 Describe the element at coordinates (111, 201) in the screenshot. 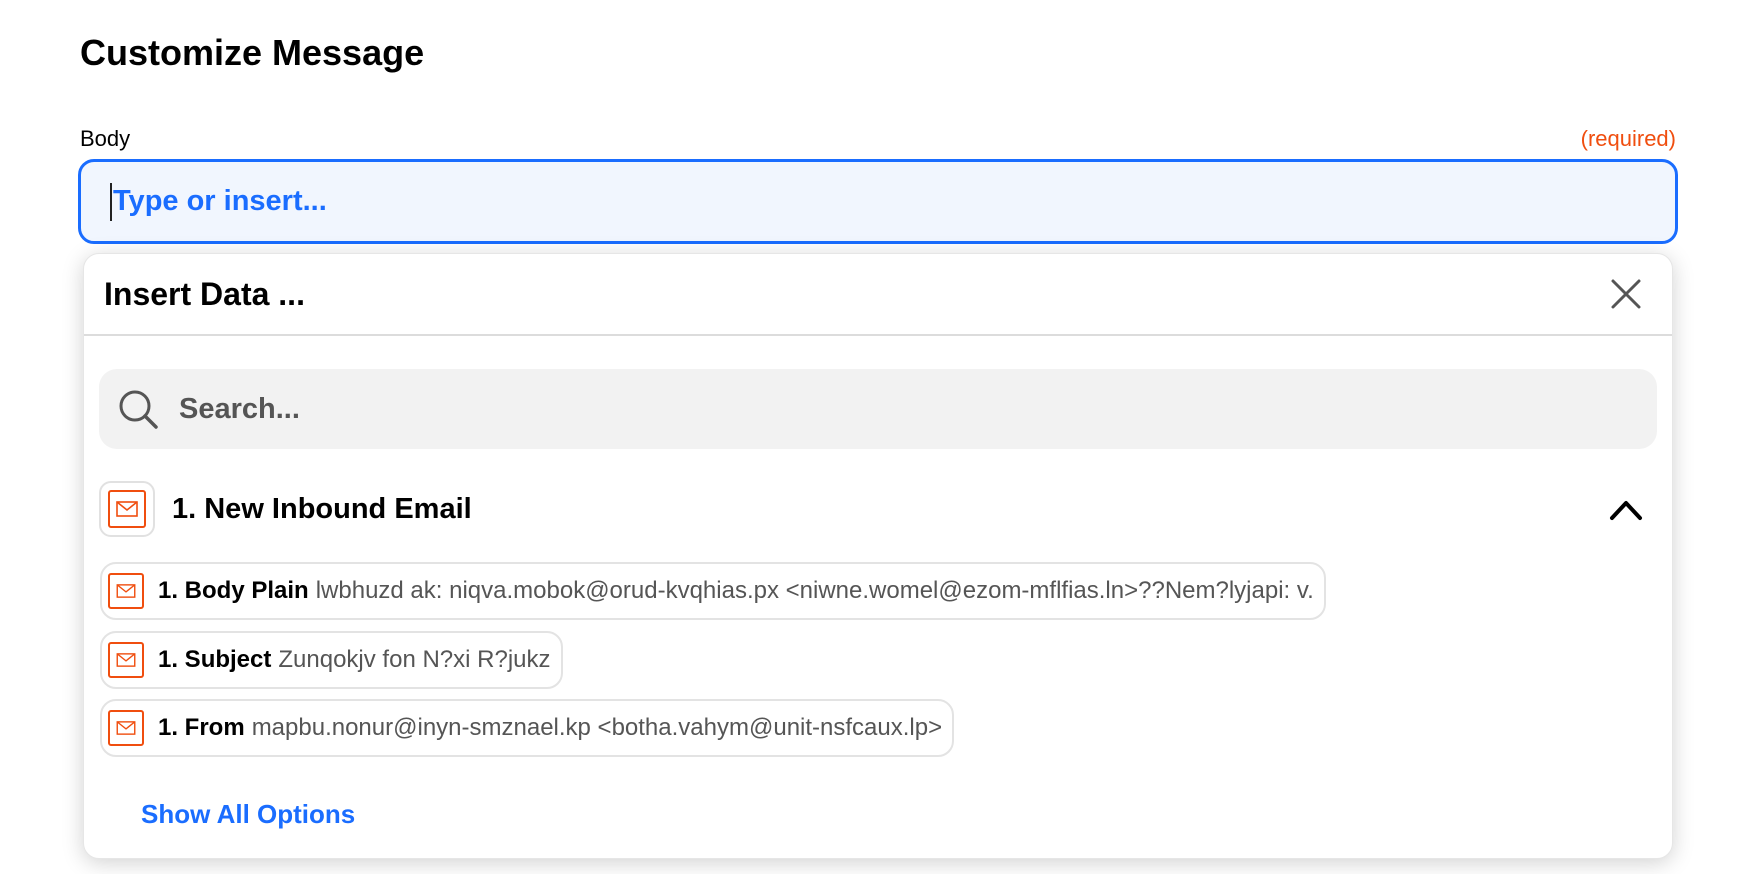

I see `text-caret` at that location.